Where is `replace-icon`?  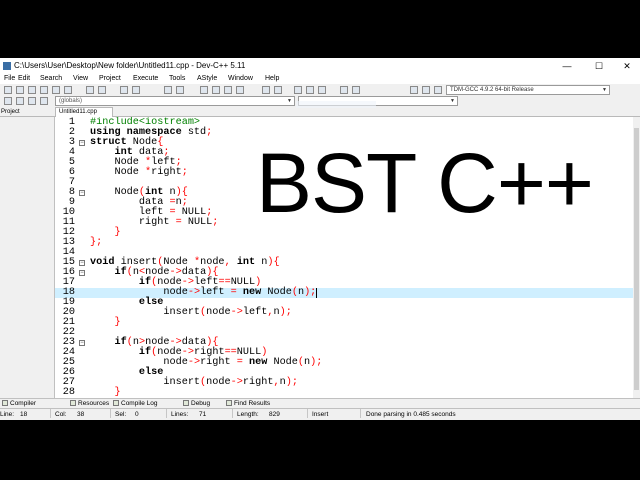
replace-icon is located at coordinates (136, 90).